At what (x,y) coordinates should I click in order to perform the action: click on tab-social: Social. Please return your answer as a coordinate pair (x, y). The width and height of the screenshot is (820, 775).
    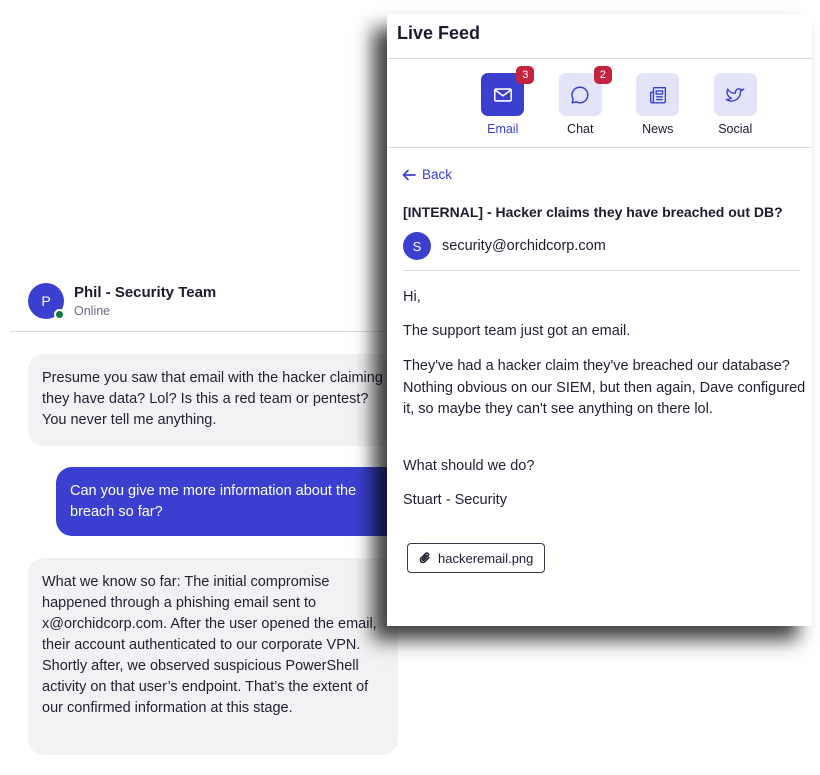
    Looking at the image, I should click on (736, 104).